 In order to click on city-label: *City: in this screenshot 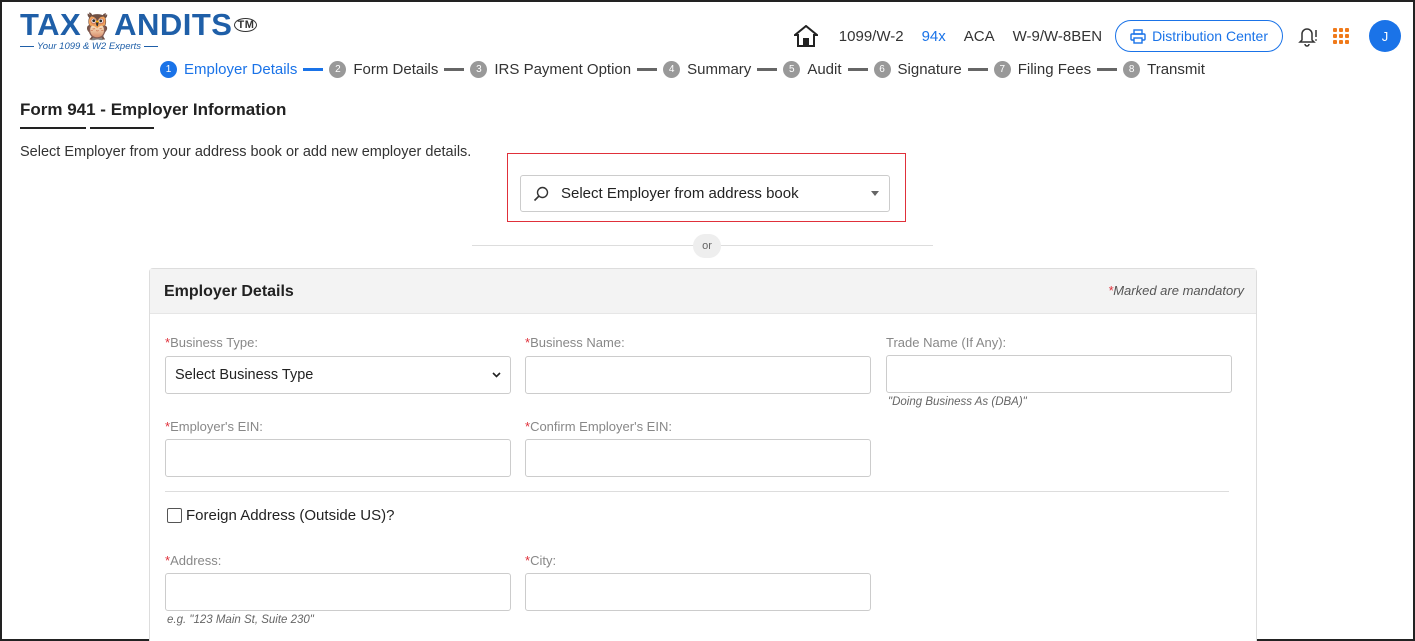, I will do `click(541, 560)`.